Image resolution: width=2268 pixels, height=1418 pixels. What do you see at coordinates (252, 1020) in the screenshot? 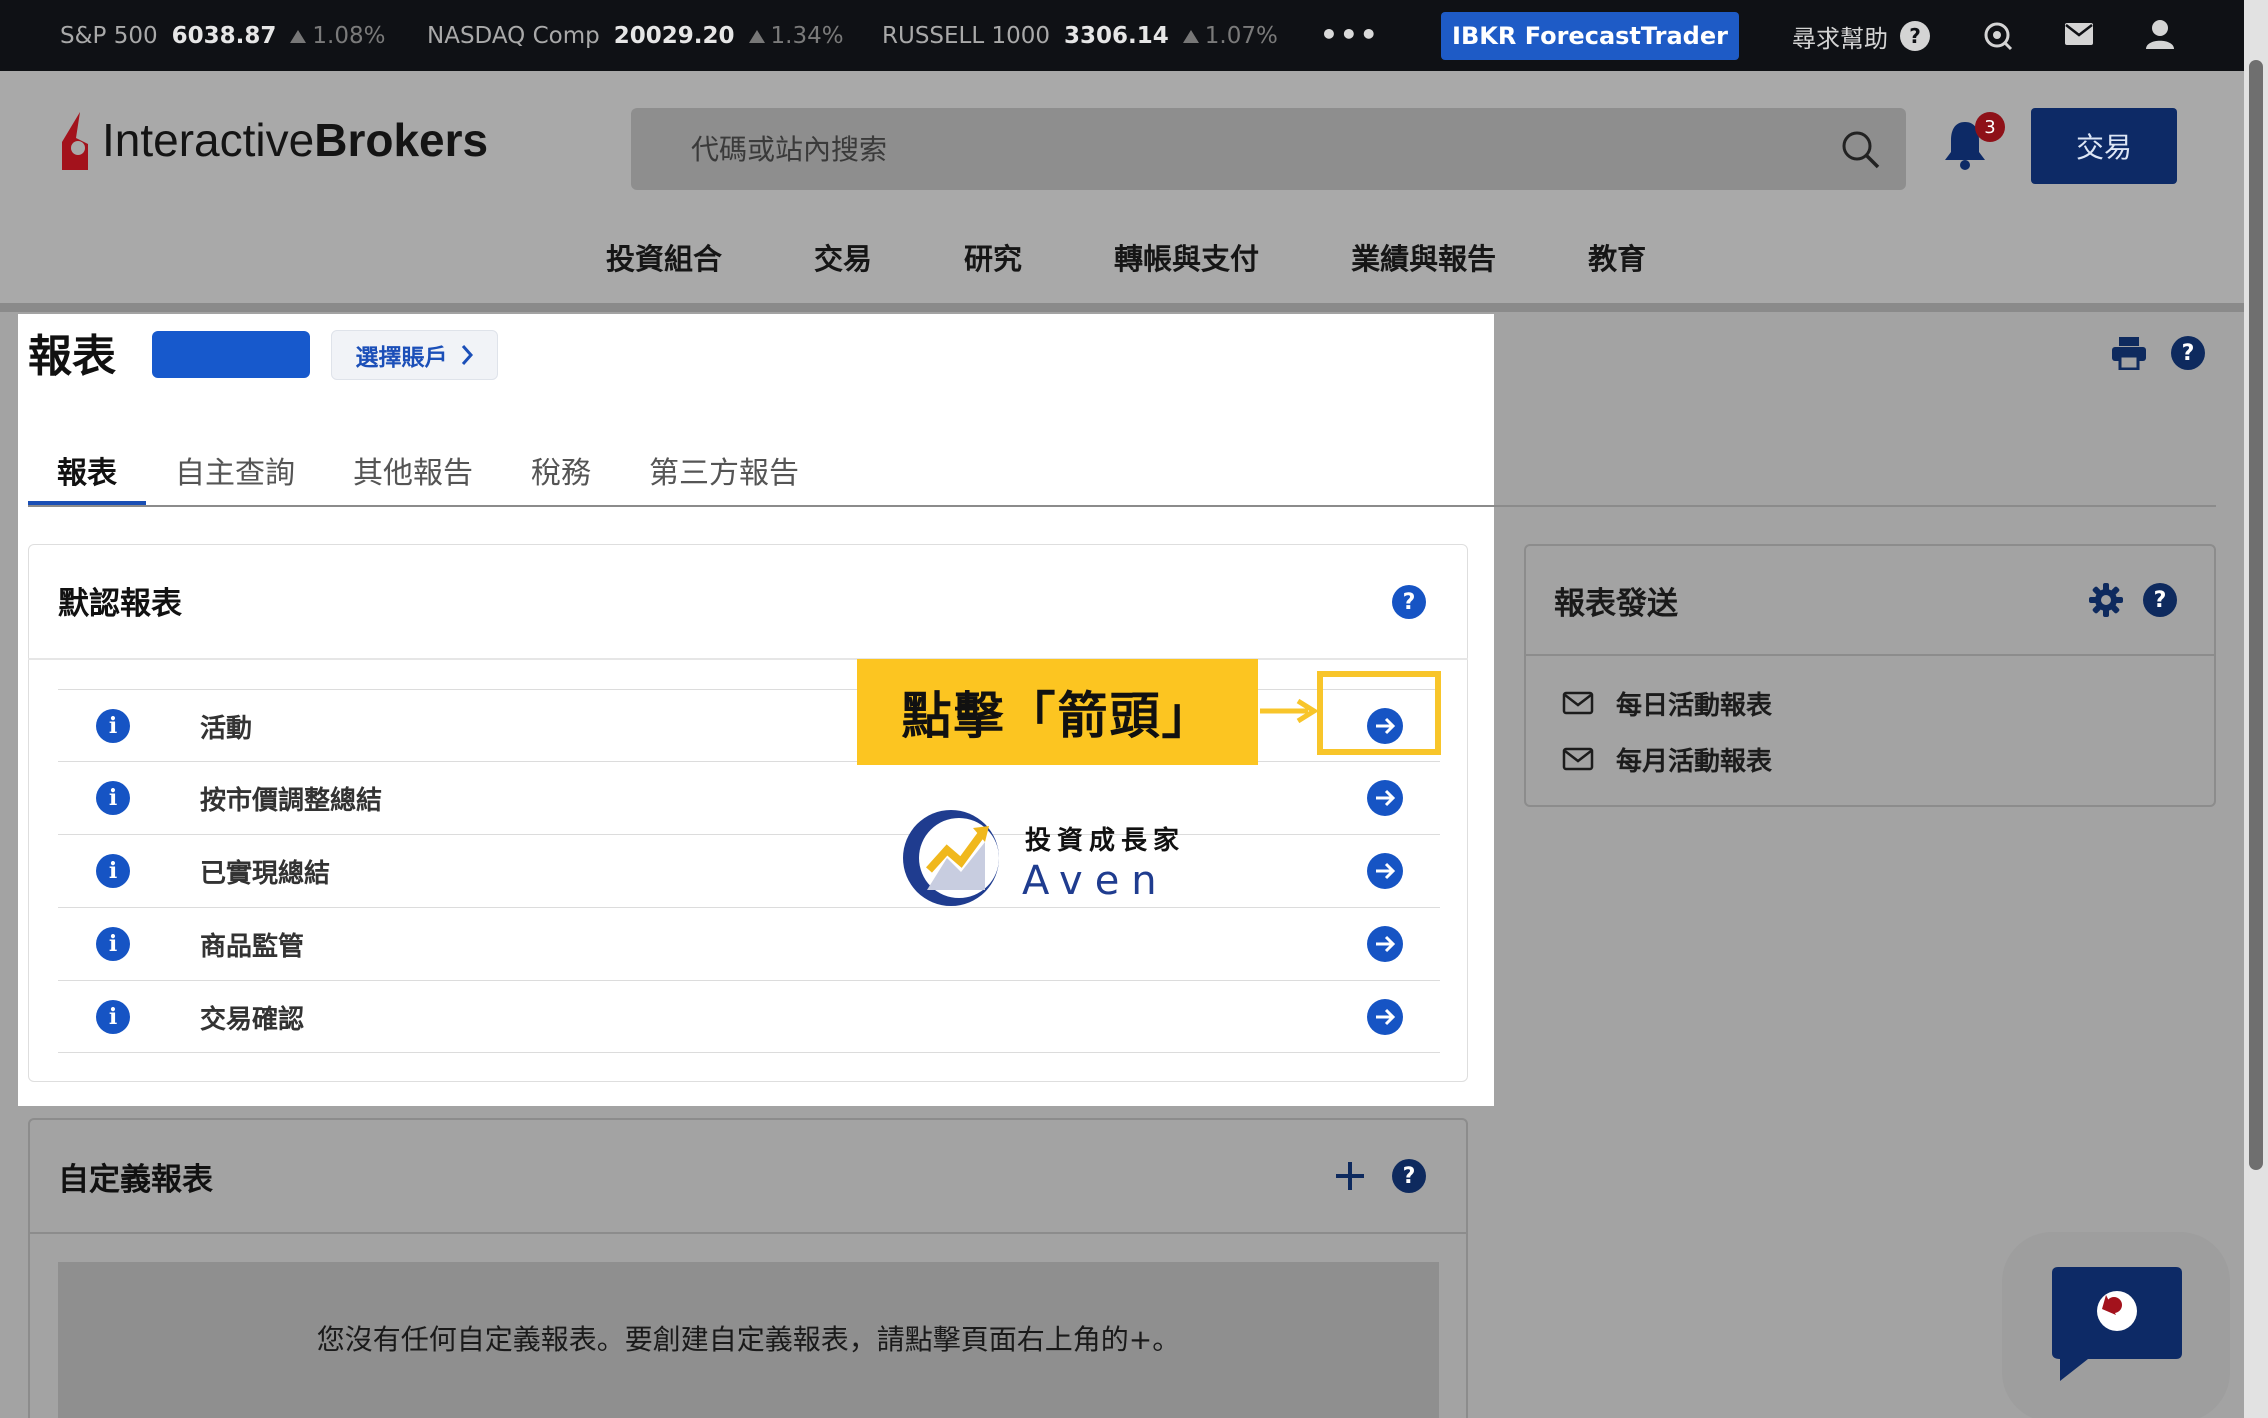
I see `statement-label: 交易確認` at bounding box center [252, 1020].